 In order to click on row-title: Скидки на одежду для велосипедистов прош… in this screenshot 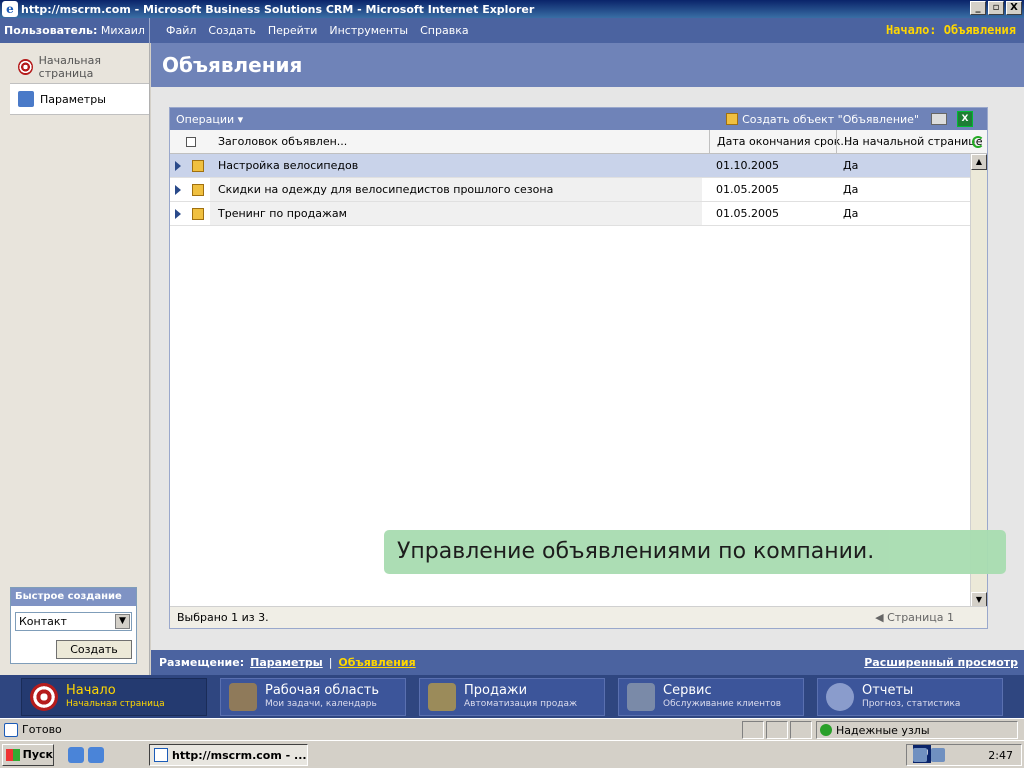, I will do `click(385, 189)`.